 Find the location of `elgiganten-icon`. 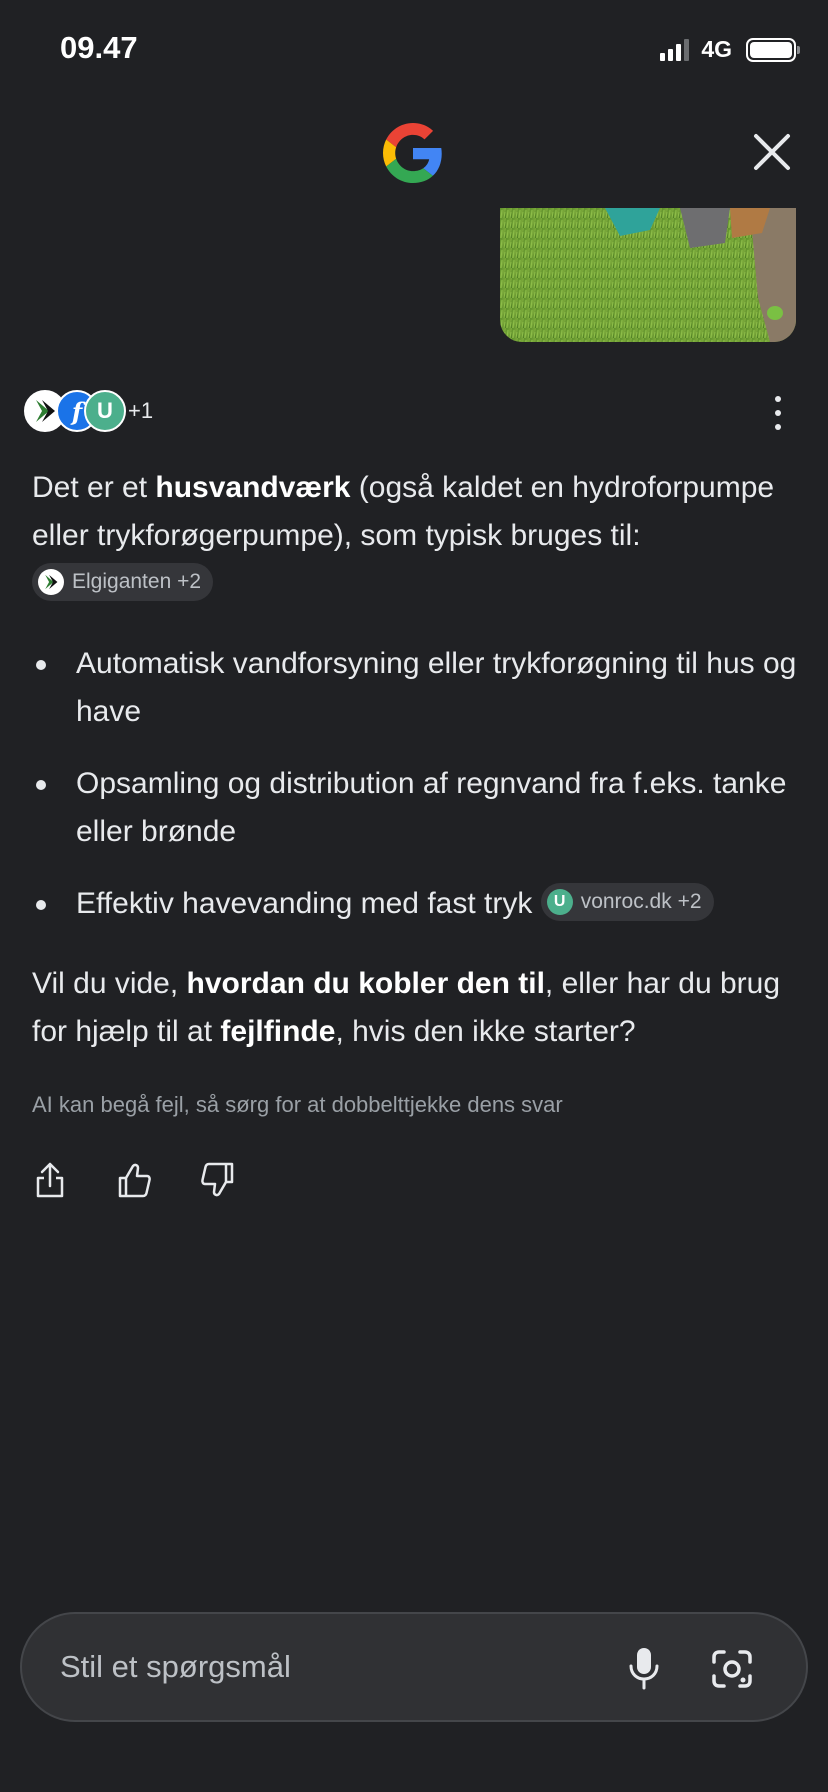

elgiganten-icon is located at coordinates (51, 582).